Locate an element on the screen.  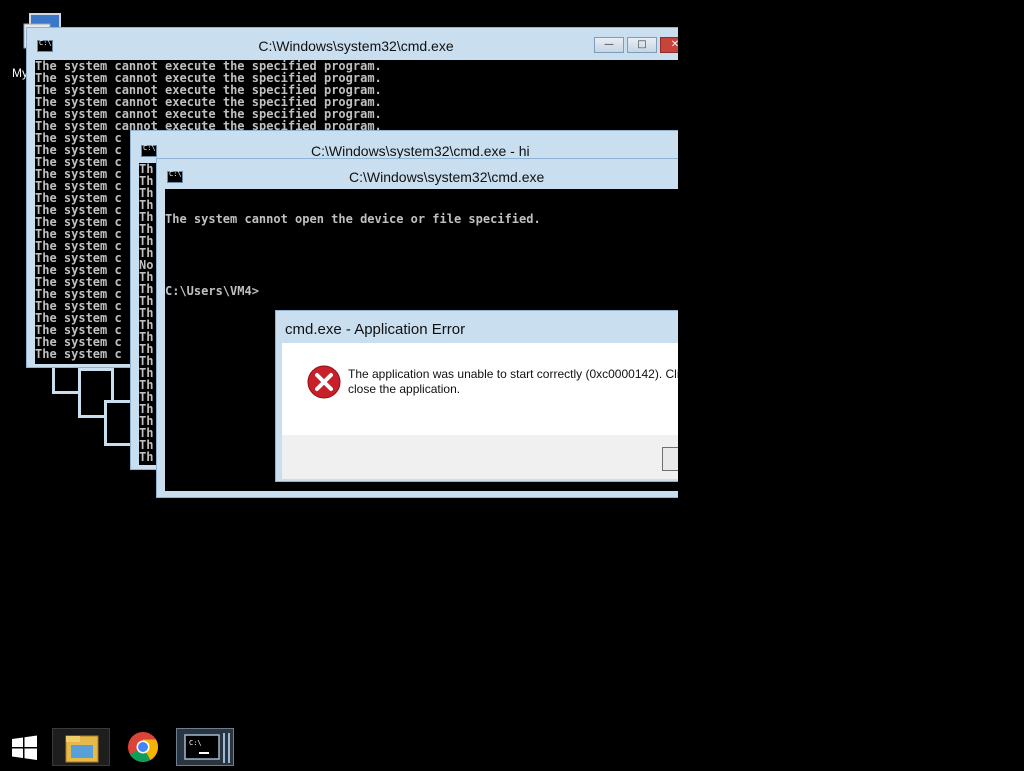
start-icon is located at coordinates (24, 747).